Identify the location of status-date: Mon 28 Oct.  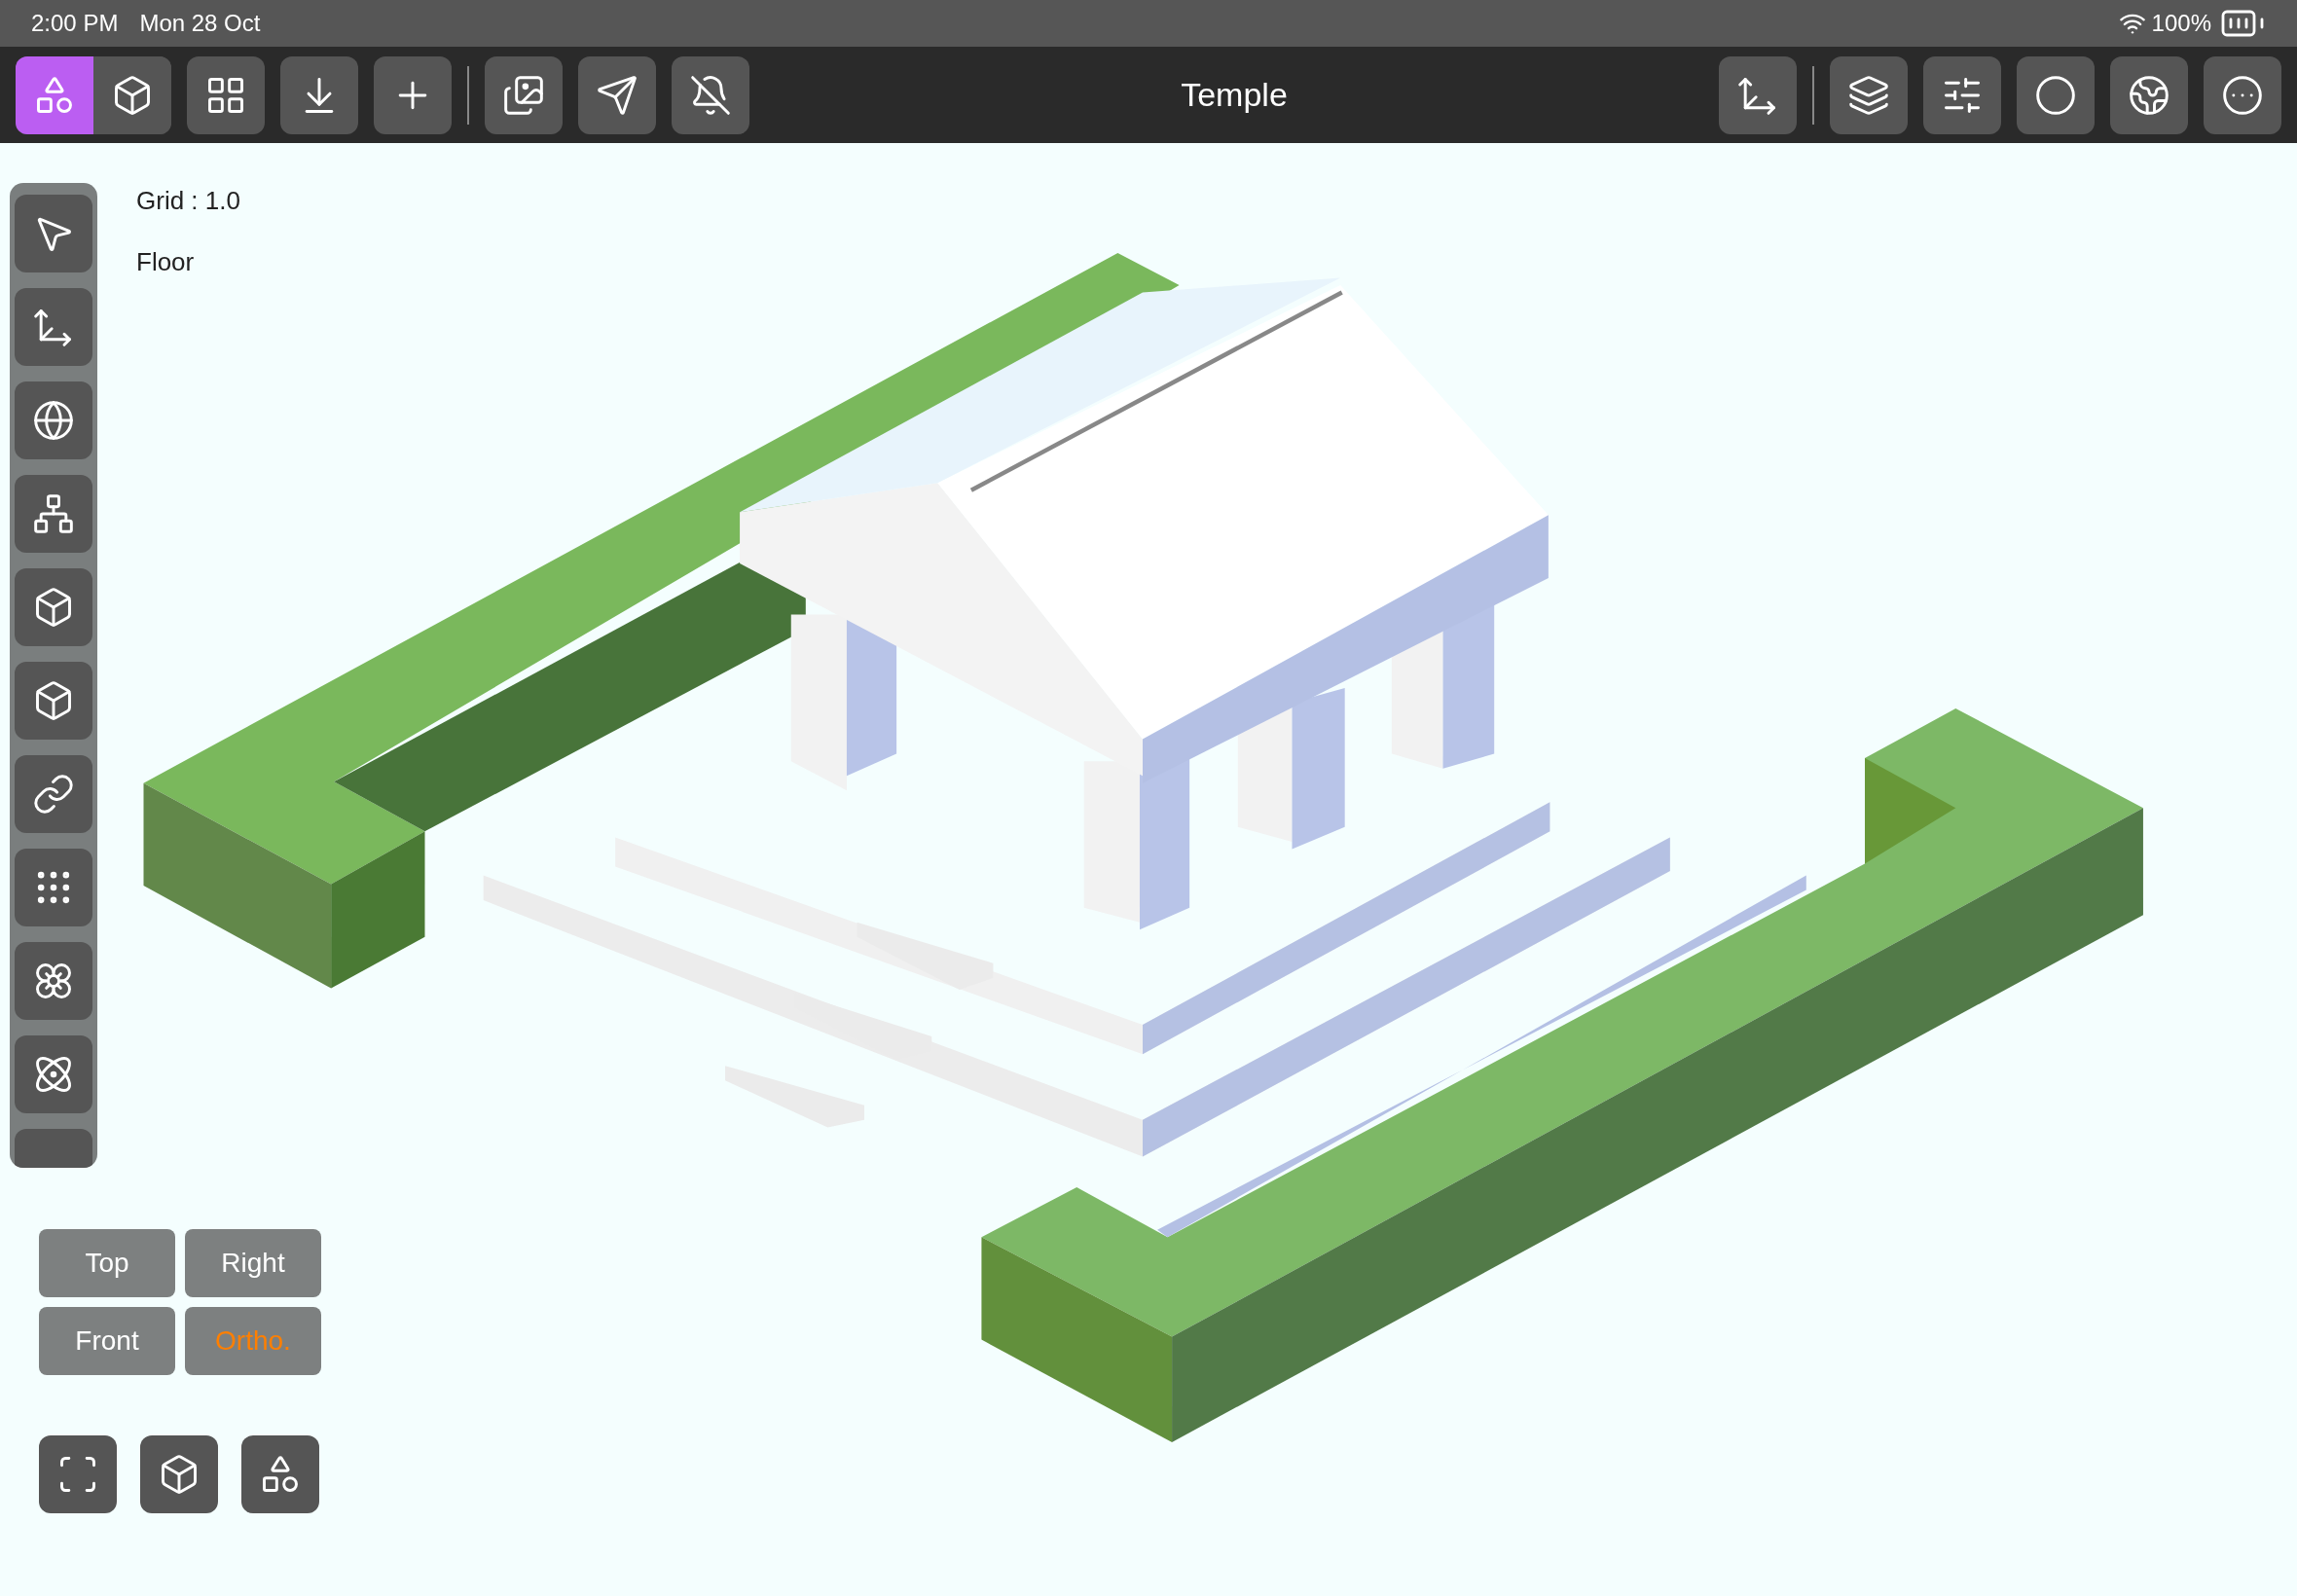
(200, 23).